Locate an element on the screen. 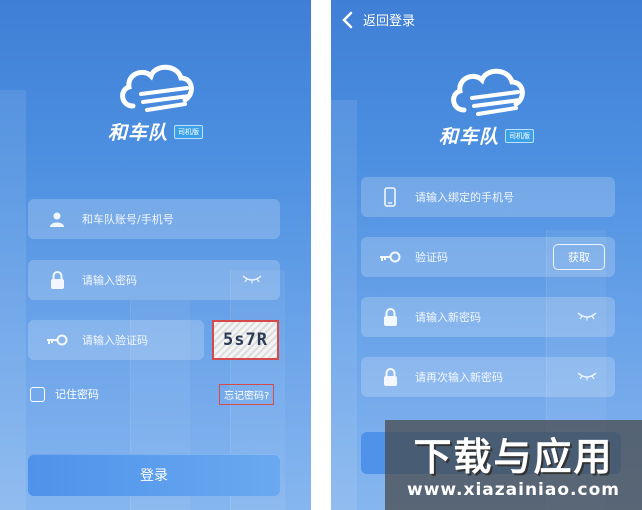 This screenshot has width=642, height=510. chevron-left-icon is located at coordinates (347, 19).